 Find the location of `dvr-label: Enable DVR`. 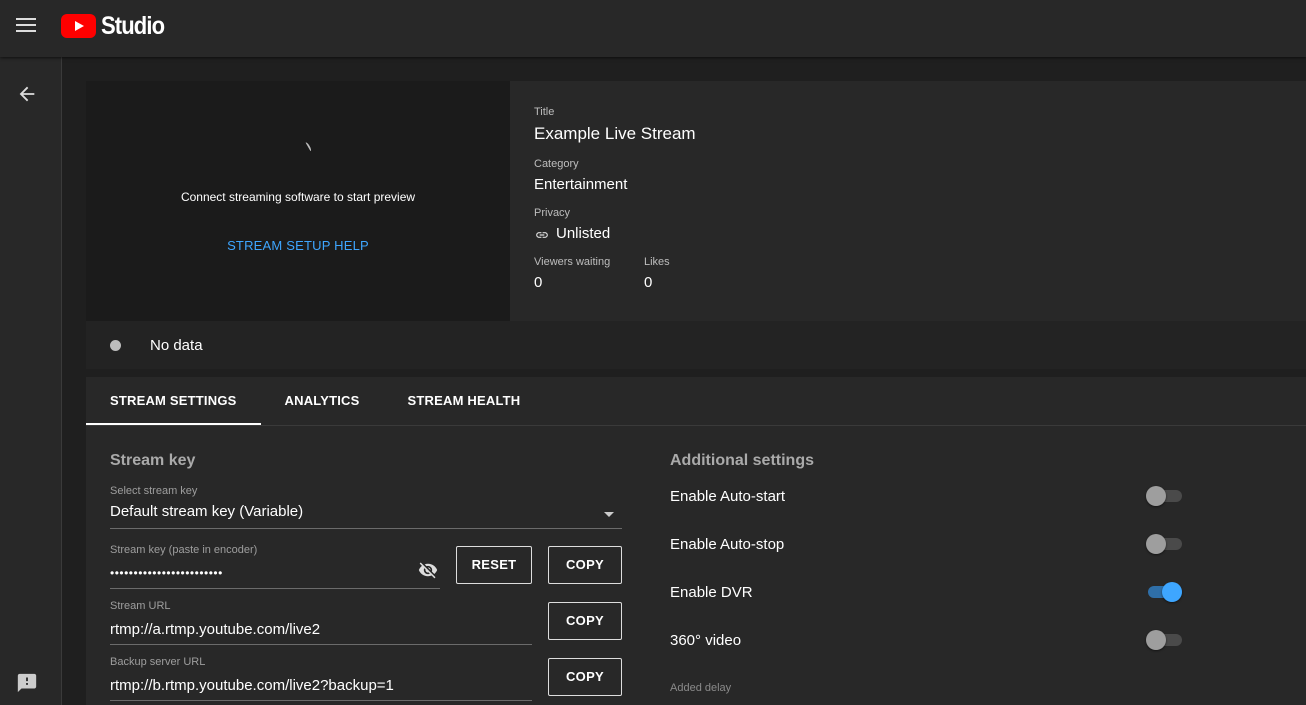

dvr-label: Enable DVR is located at coordinates (711, 592).